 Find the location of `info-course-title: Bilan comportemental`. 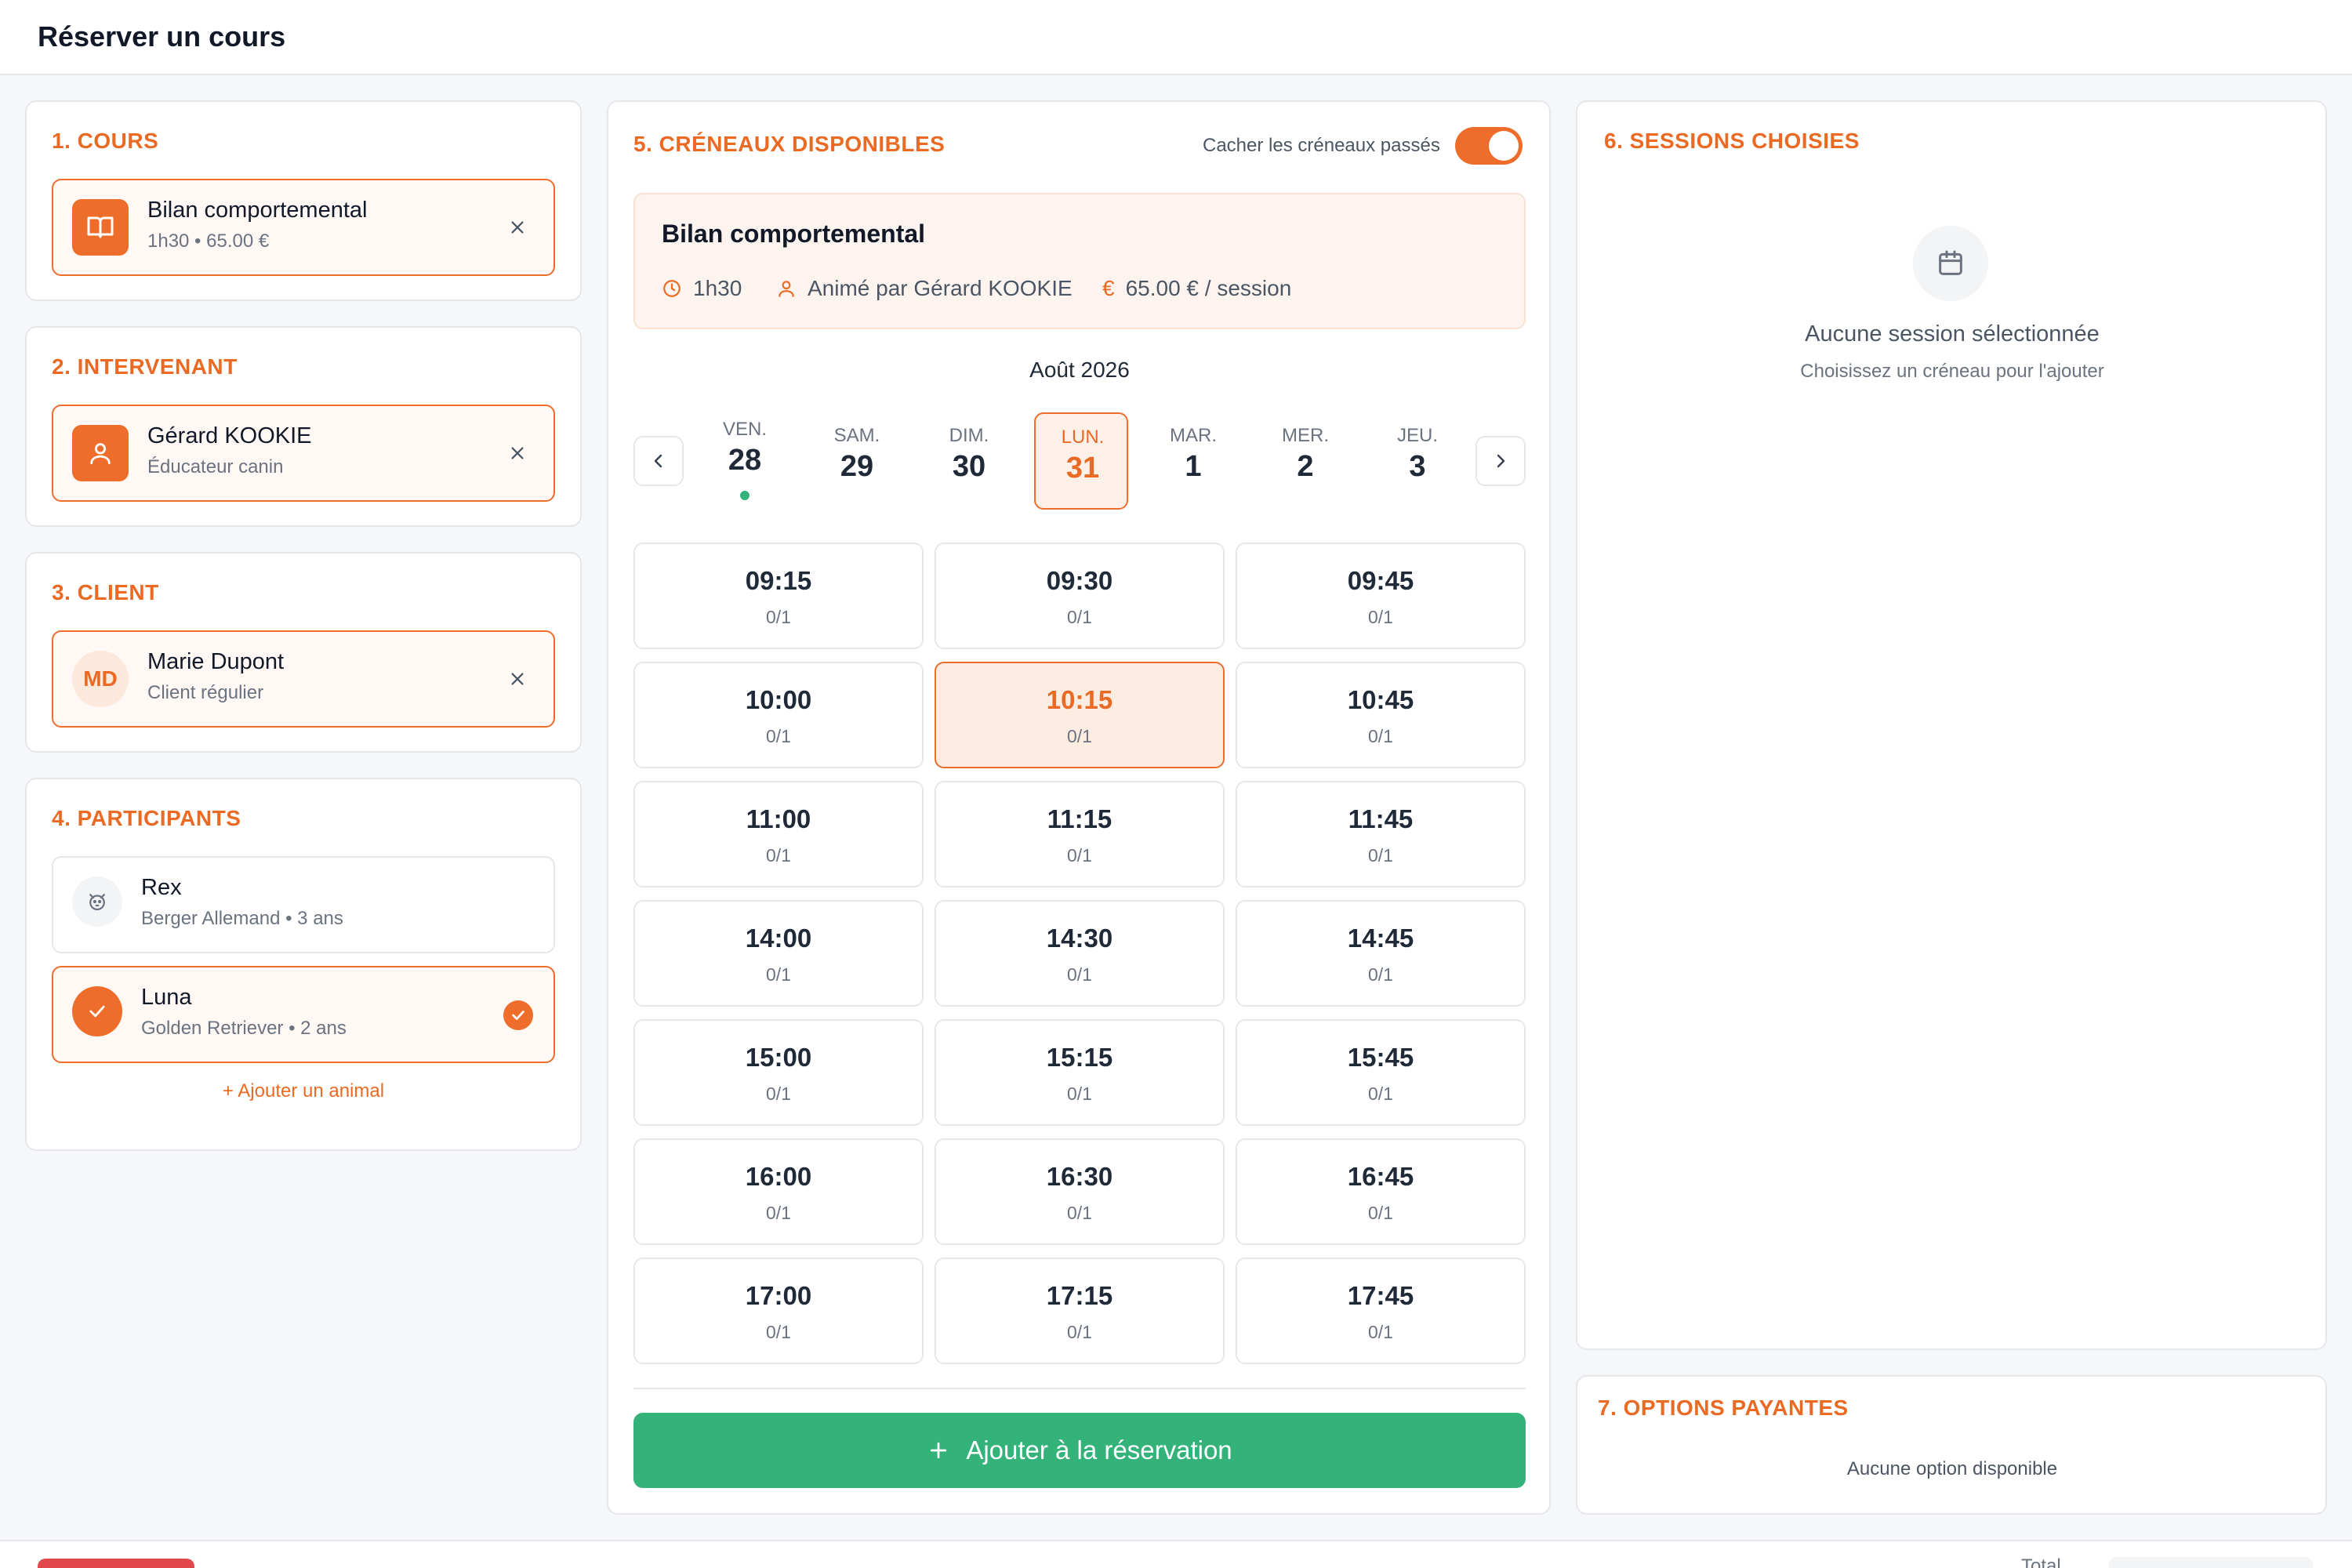

info-course-title: Bilan comportemental is located at coordinates (794, 234).